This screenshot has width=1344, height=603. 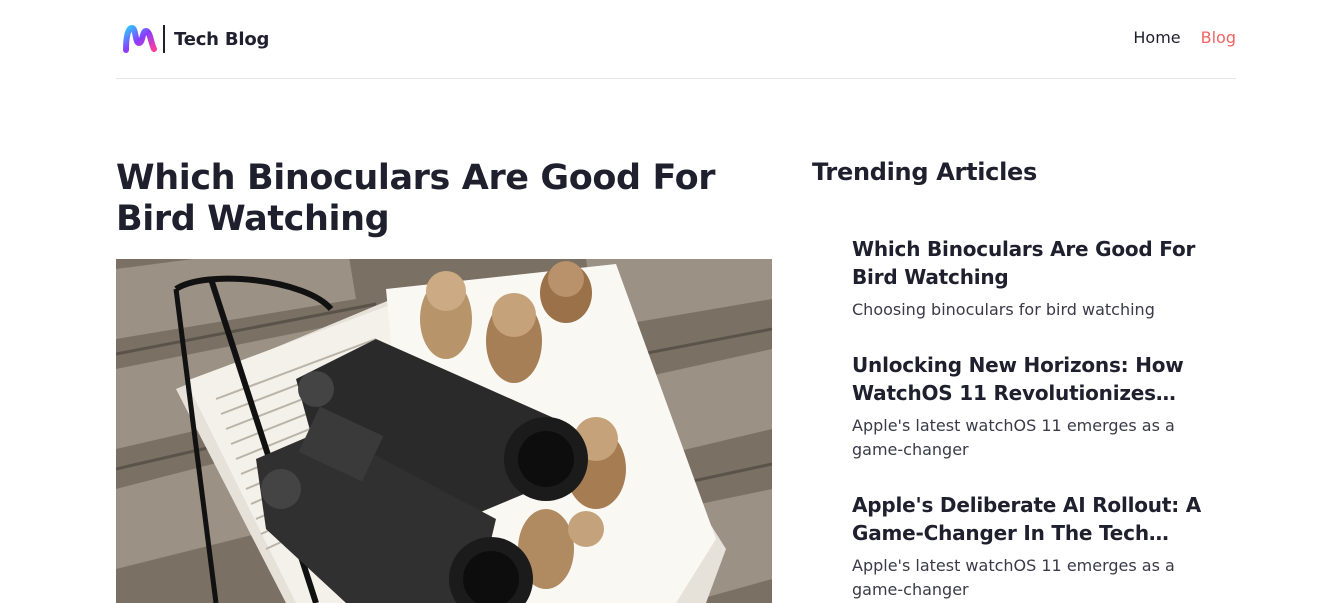 What do you see at coordinates (1156, 37) in the screenshot?
I see `nav-home-link: Home` at bounding box center [1156, 37].